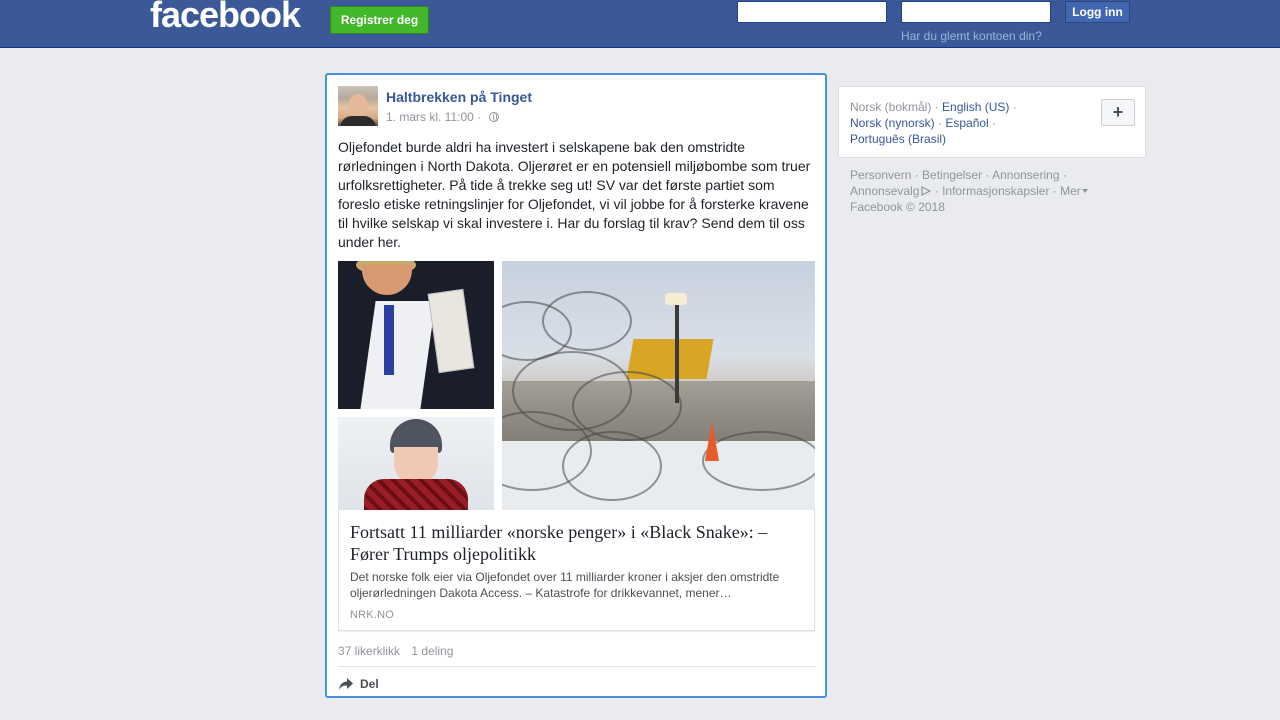 This screenshot has width=1280, height=720. I want to click on more-languages-button: +, so click(1118, 112).